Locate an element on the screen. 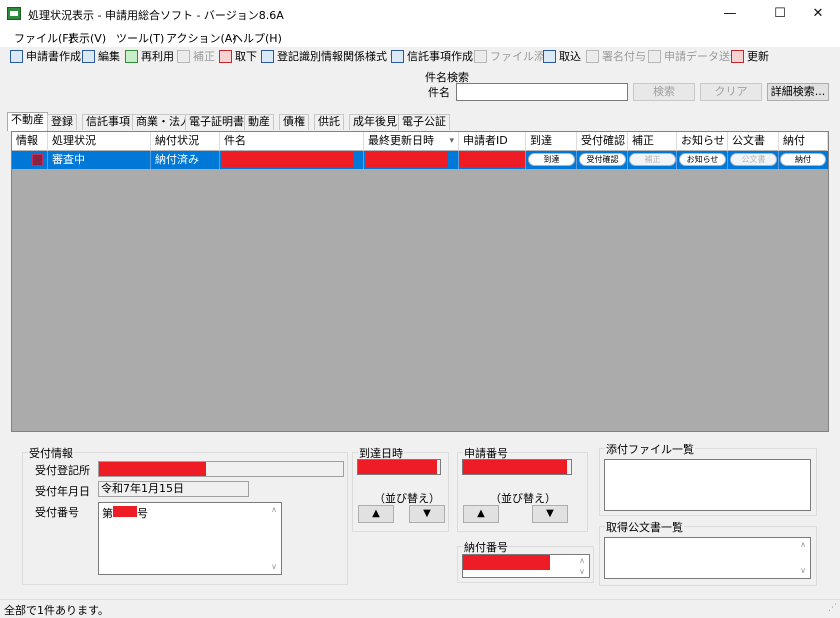  table-row: 審査中 納付済み 到達 受付確認 補正 お知らせ 公文書 納付 is located at coordinates (420, 160).